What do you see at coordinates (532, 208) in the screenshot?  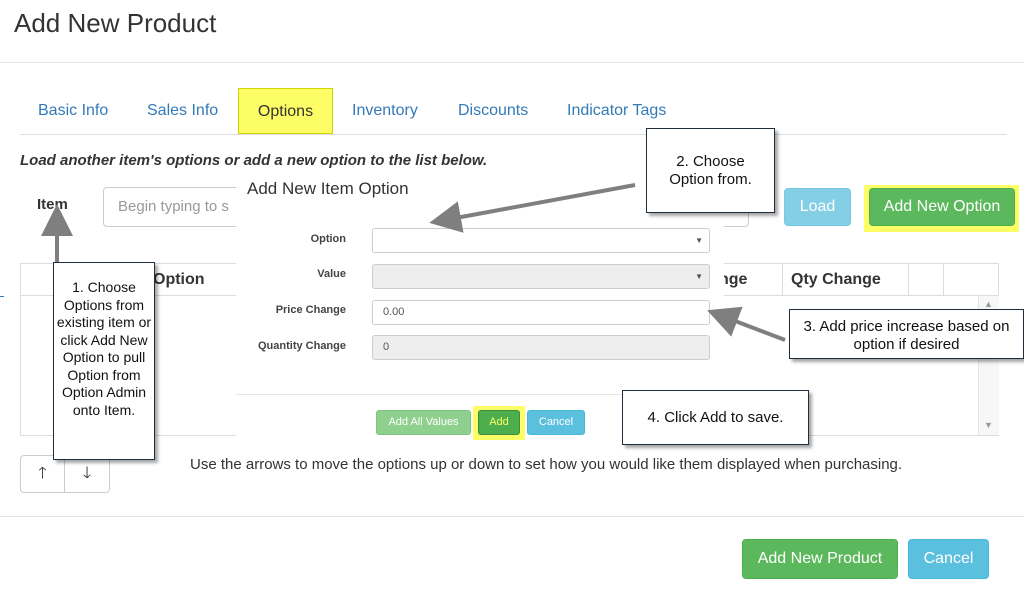 I see `callout-2-arrow` at bounding box center [532, 208].